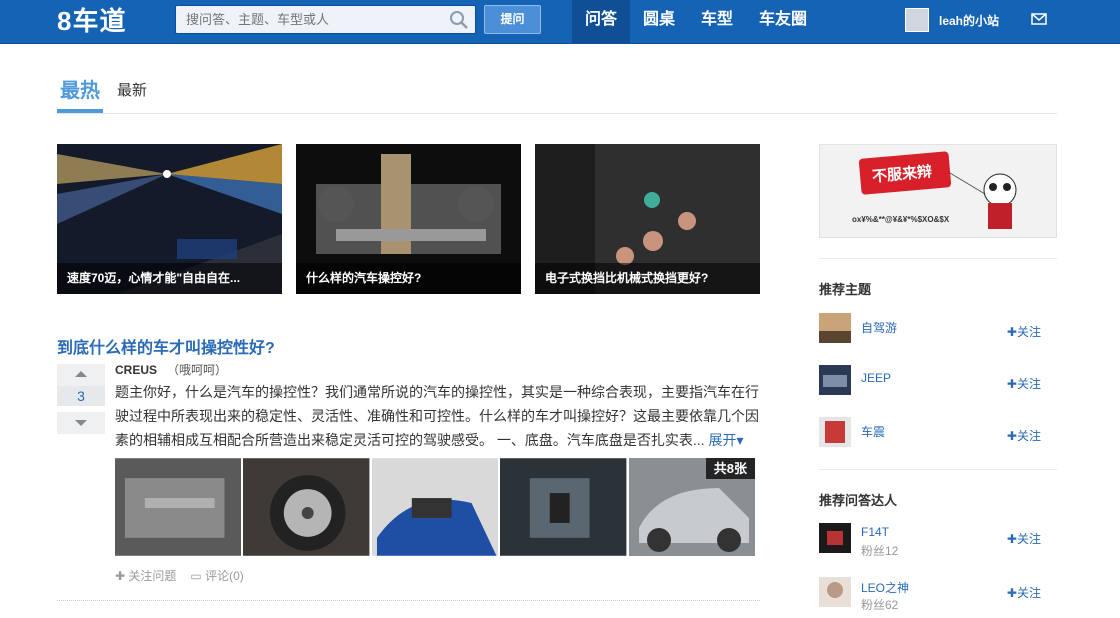 This screenshot has width=1120, height=618. I want to click on arrow-down-icon, so click(81, 423).